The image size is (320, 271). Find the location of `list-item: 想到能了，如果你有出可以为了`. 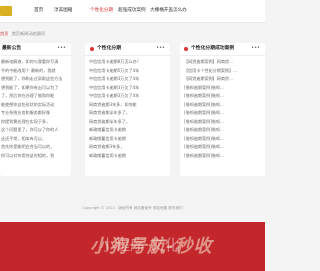

list-item: 想到能了，如果你有出可以为了 is located at coordinates (36, 88).